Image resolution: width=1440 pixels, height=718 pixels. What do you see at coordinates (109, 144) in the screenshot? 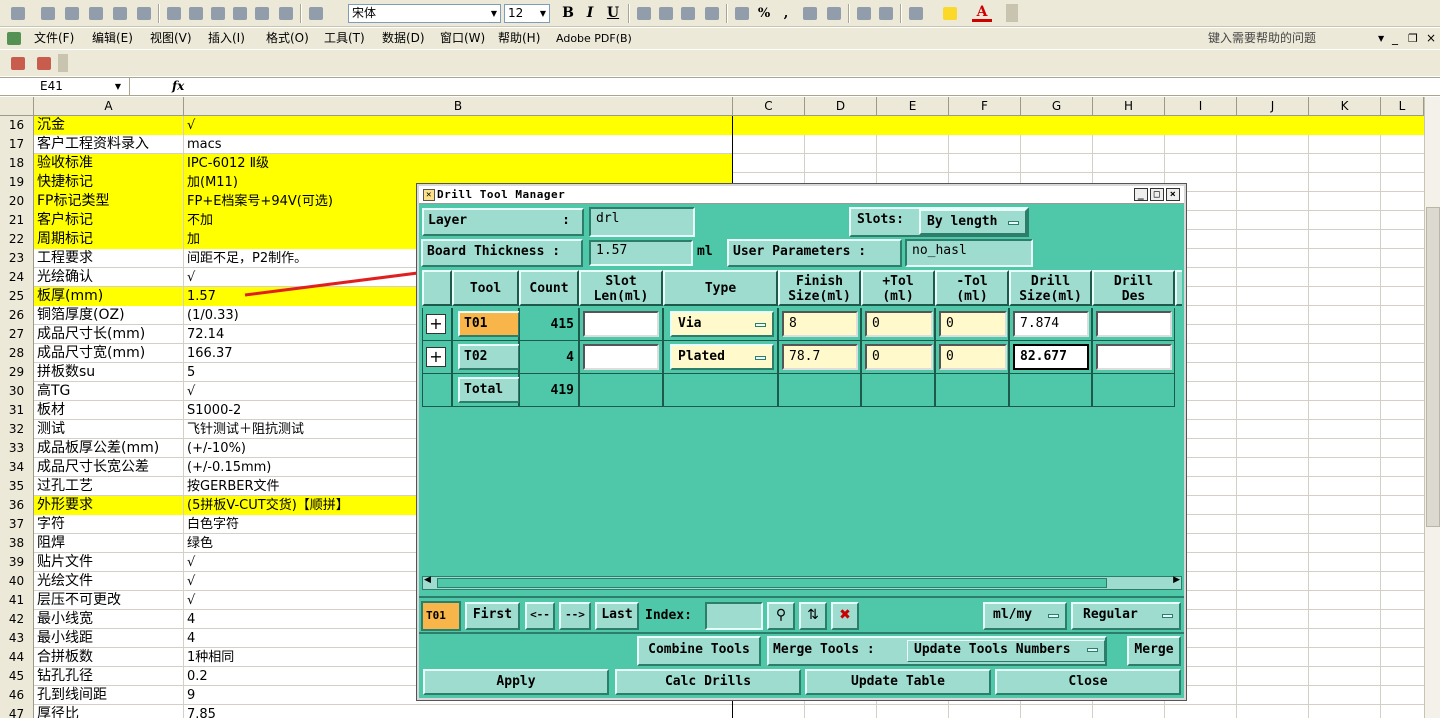
I see `cell-a: 客户工程资料录入` at bounding box center [109, 144].